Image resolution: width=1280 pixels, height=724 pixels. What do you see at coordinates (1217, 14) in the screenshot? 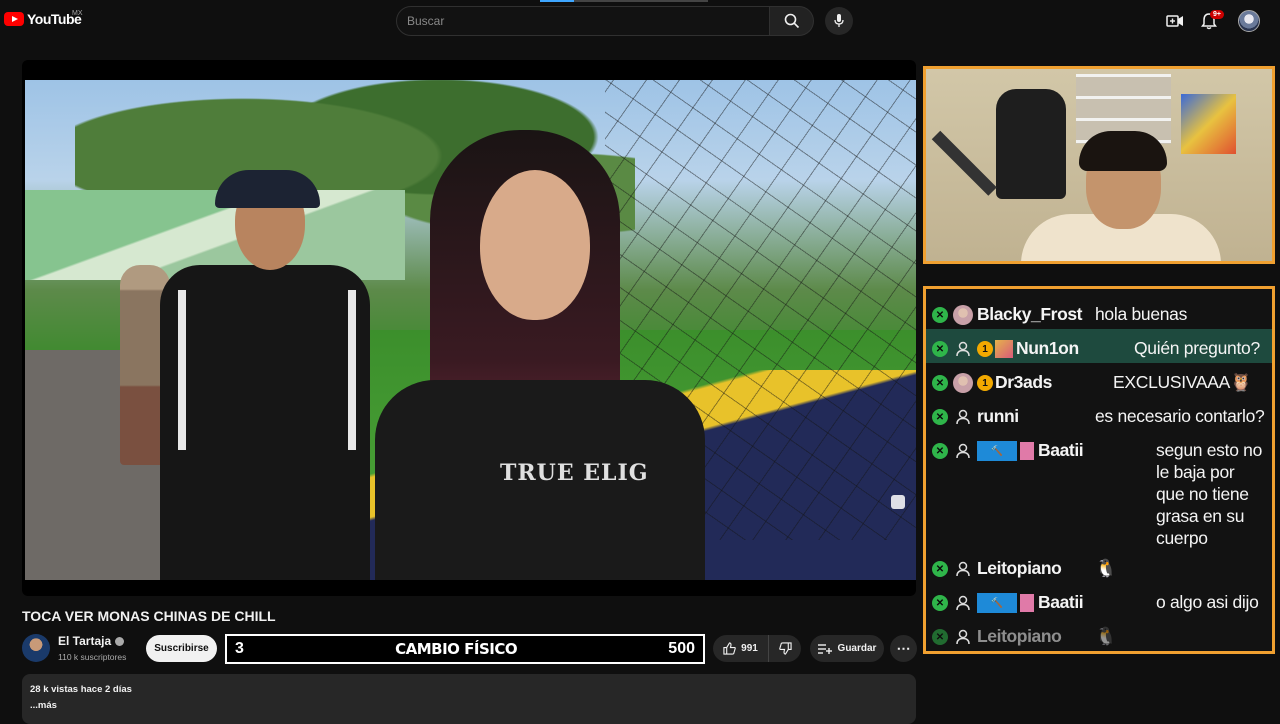
I see `notification-count-badge: 9+` at bounding box center [1217, 14].